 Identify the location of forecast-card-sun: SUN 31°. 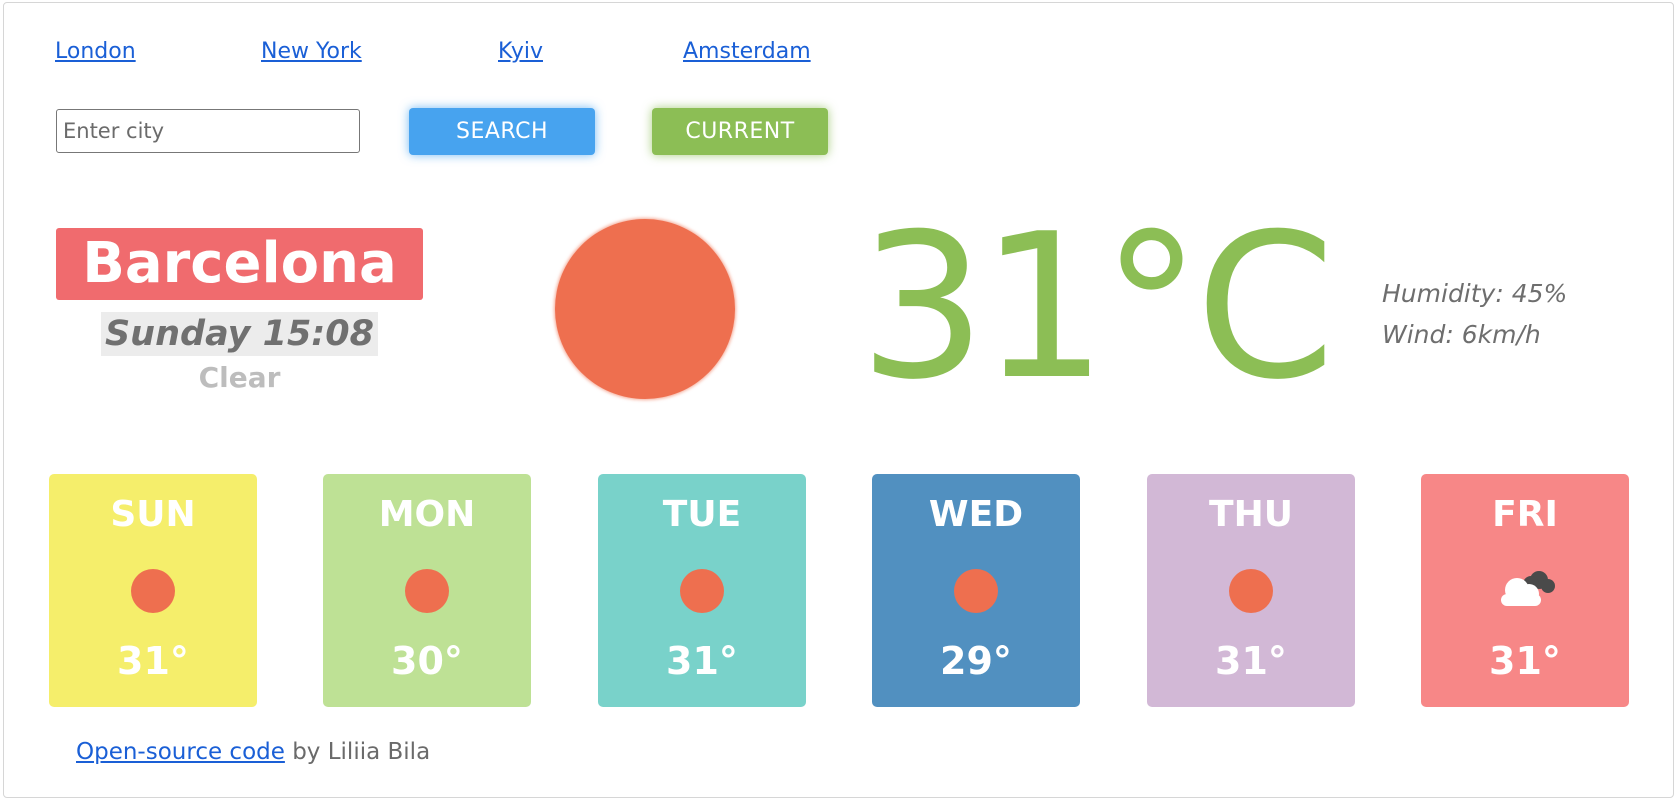
(153, 590).